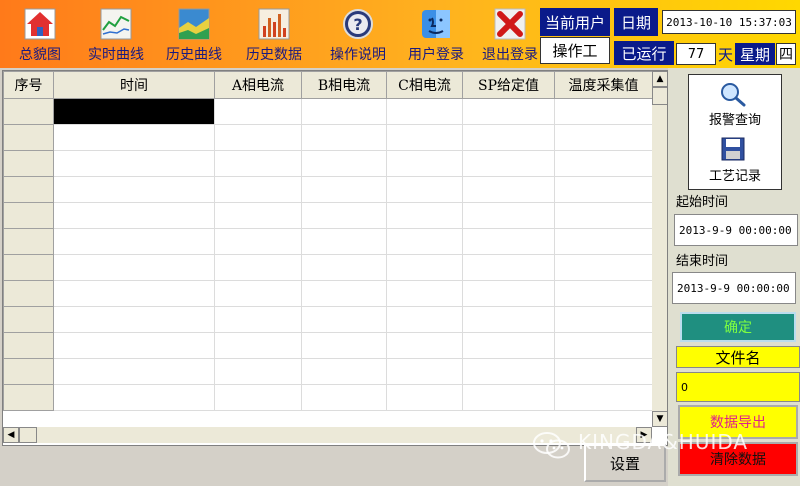 The width and height of the screenshot is (800, 486). I want to click on scroll-up-arrow-icon: ▲, so click(659, 79).